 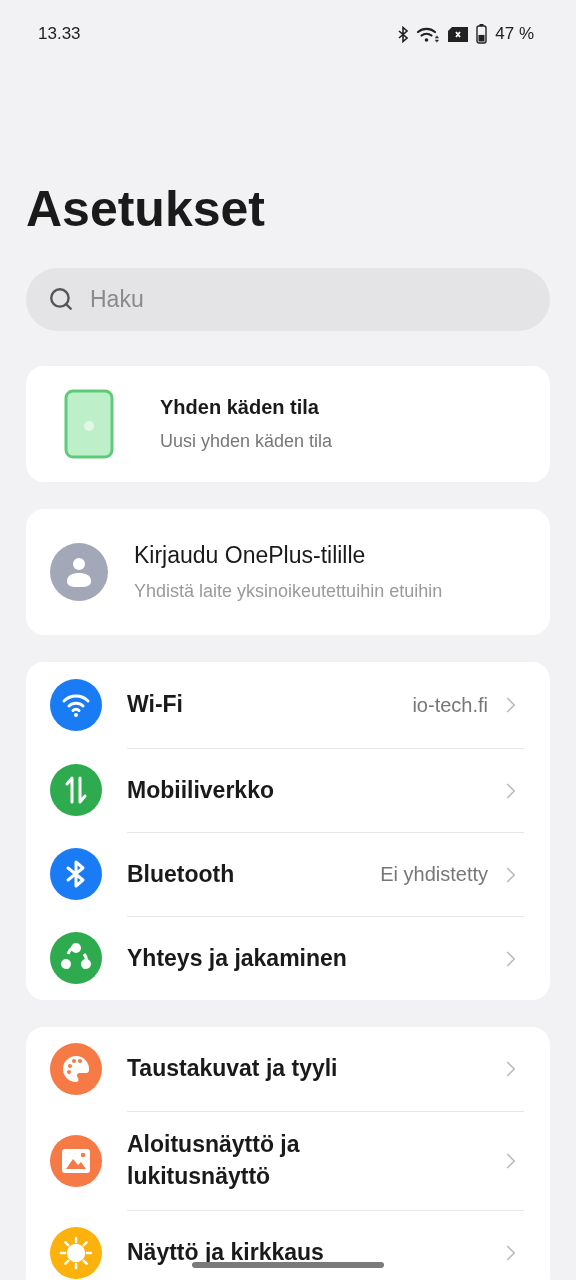 I want to click on setting-value: Ei yhdistetty, so click(x=434, y=874).